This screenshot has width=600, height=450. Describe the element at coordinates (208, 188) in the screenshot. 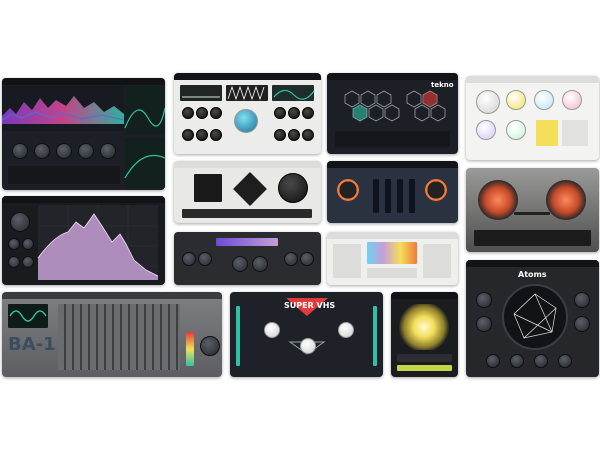

I see `dot-matrix` at that location.